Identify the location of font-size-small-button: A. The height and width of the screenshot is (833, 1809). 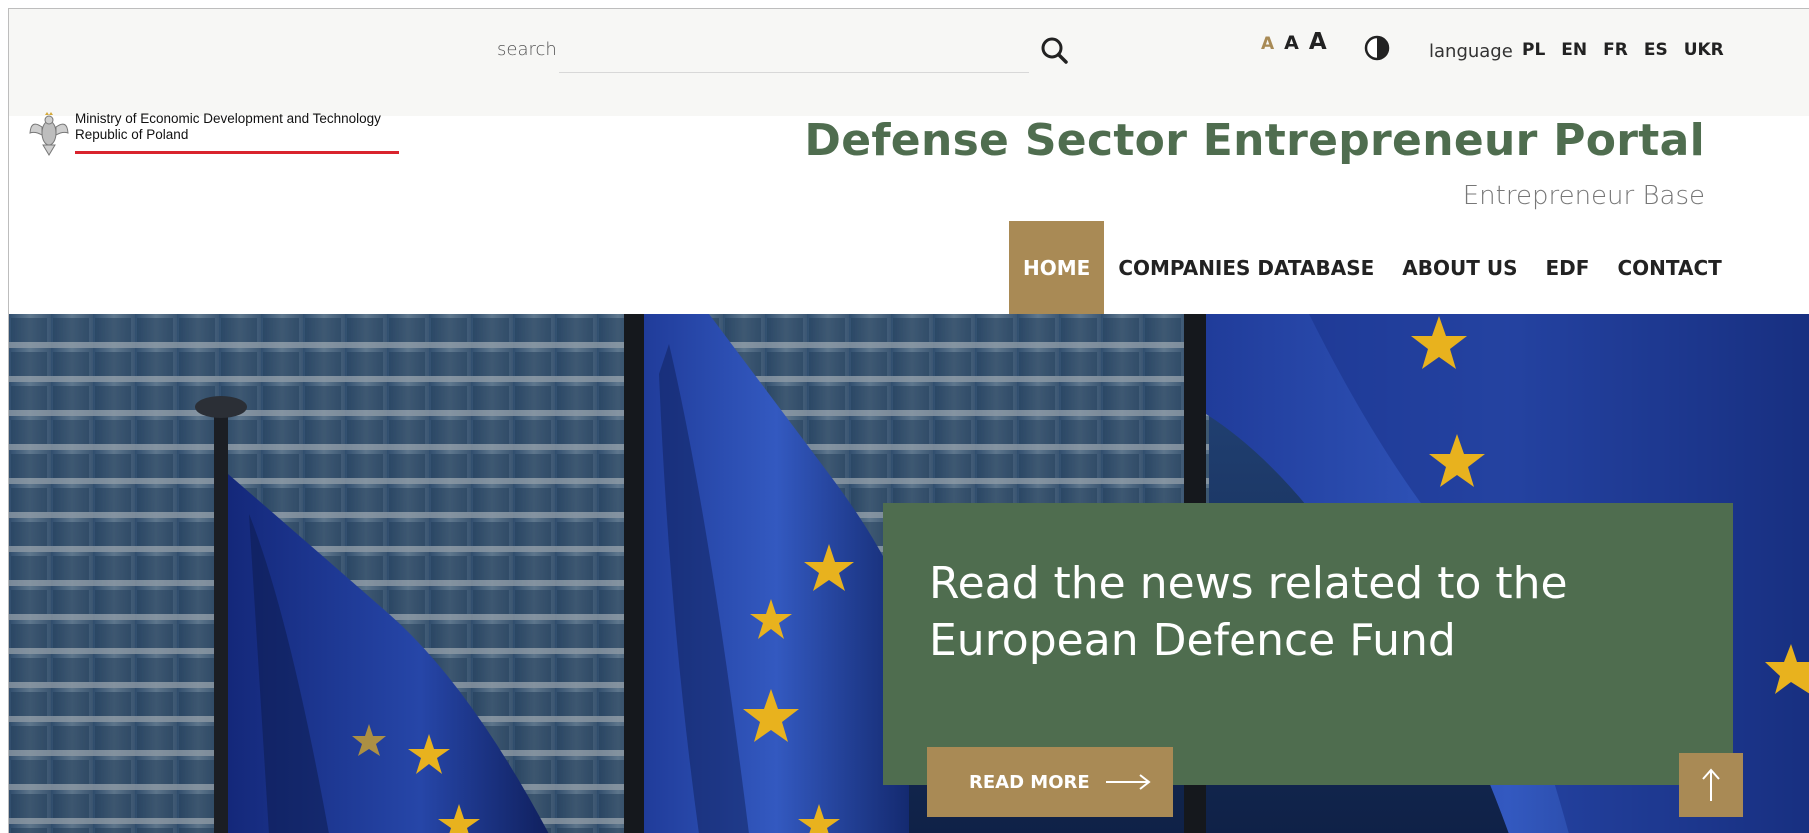
(1267, 44).